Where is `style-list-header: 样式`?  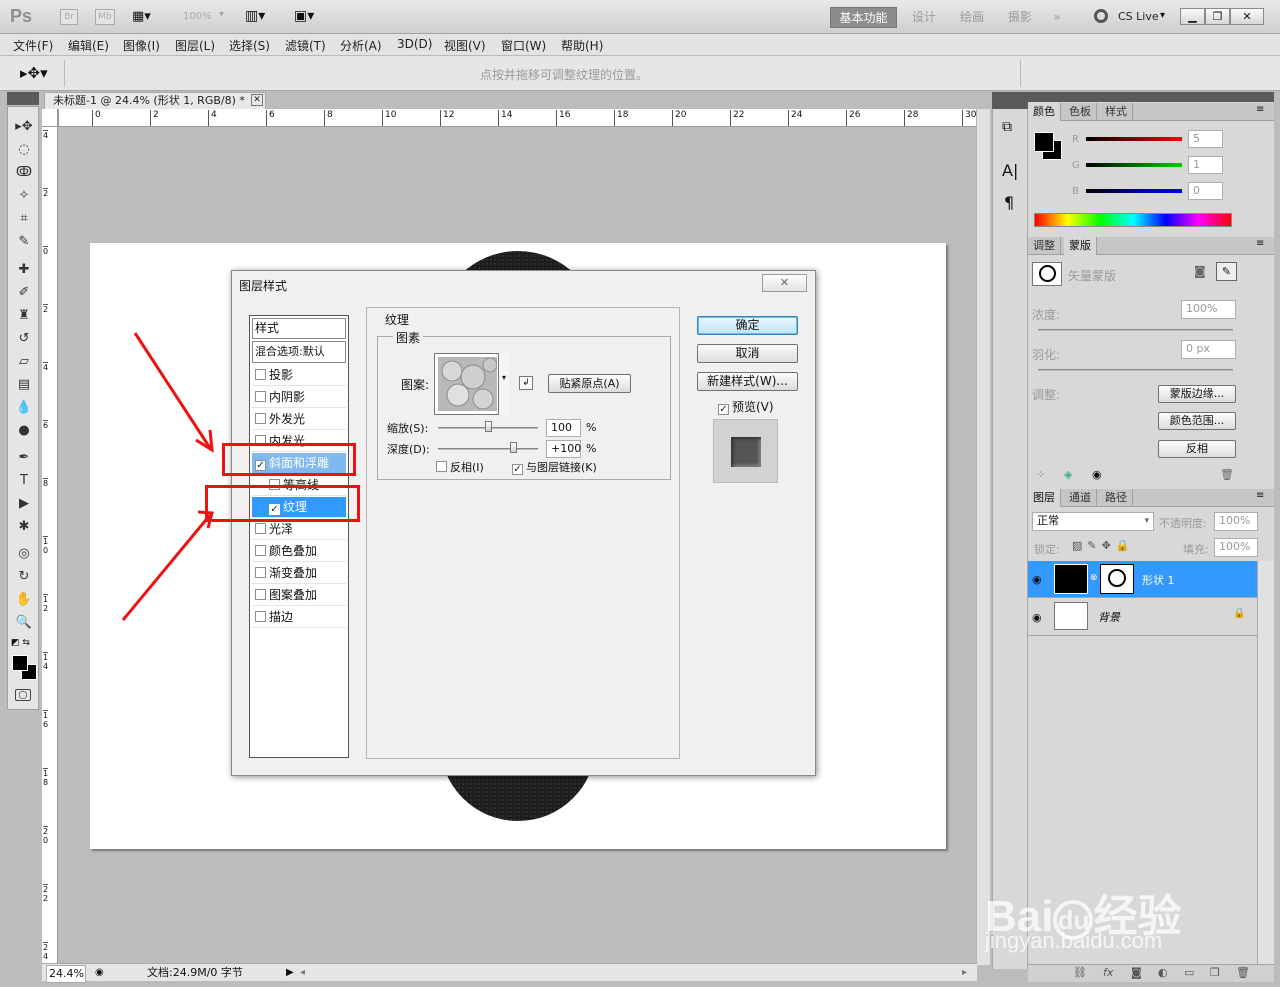
style-list-header: 样式 is located at coordinates (299, 328).